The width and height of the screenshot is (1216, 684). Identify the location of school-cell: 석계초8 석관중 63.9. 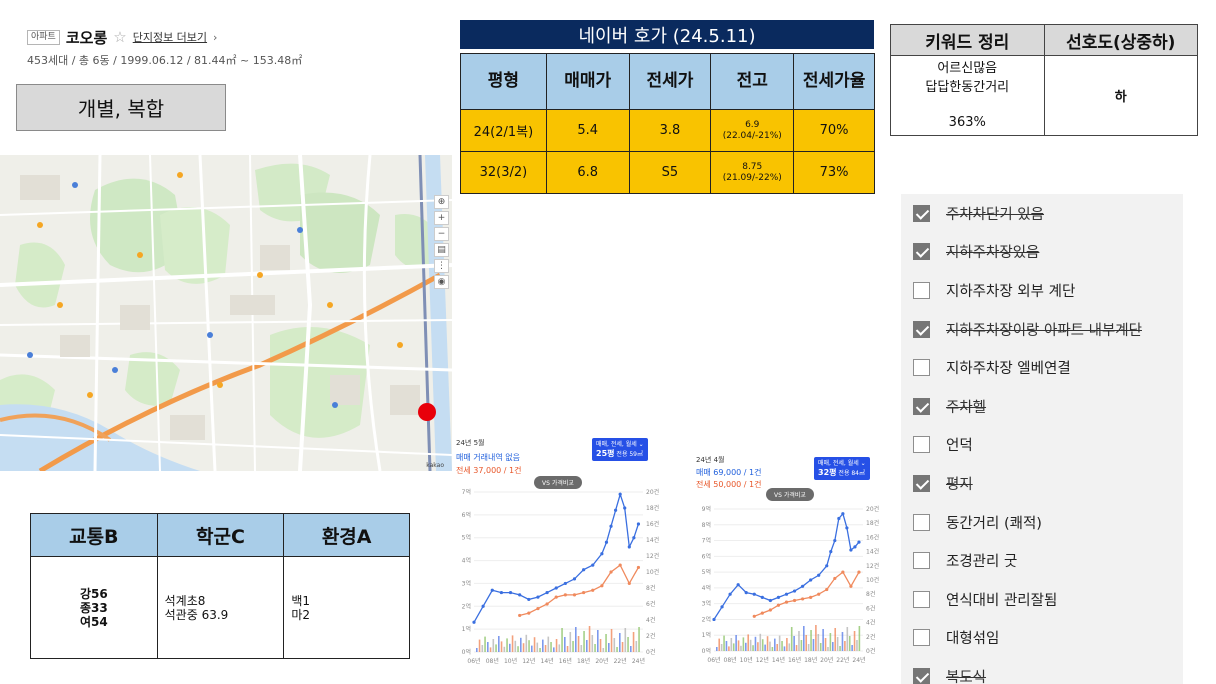
(220, 607).